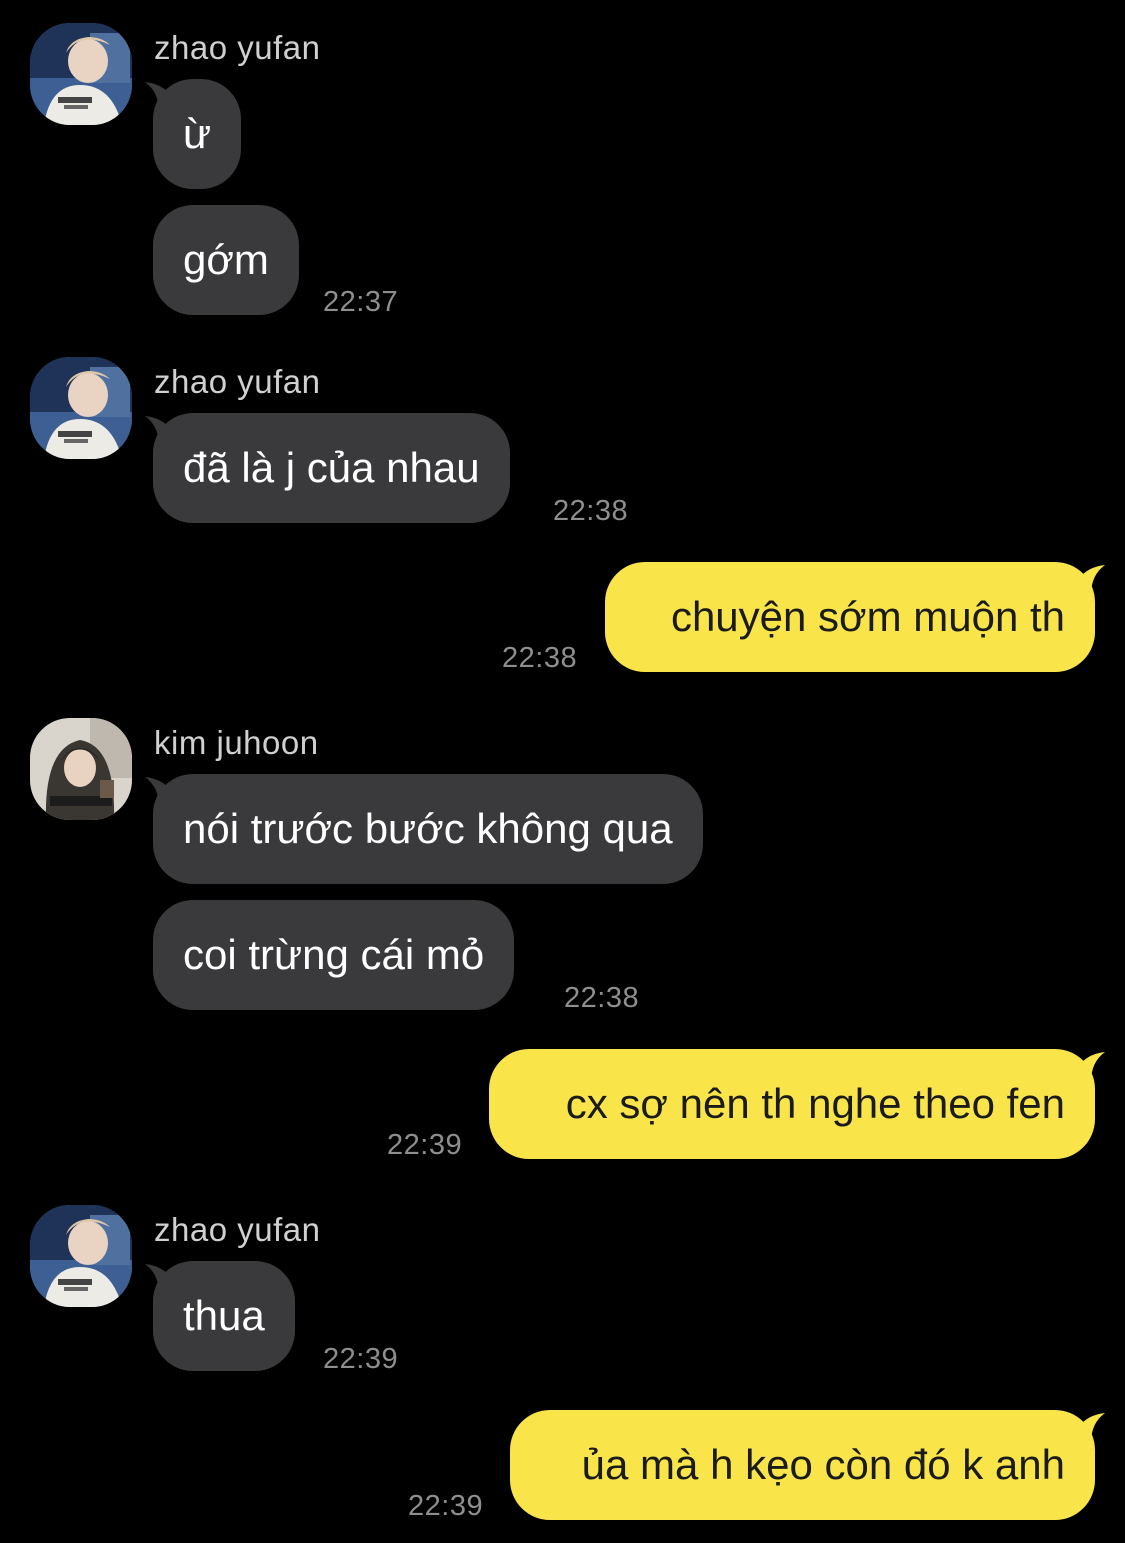 The height and width of the screenshot is (1543, 1125). Describe the element at coordinates (361, 302) in the screenshot. I see `message-timestamp: 22:37` at that location.